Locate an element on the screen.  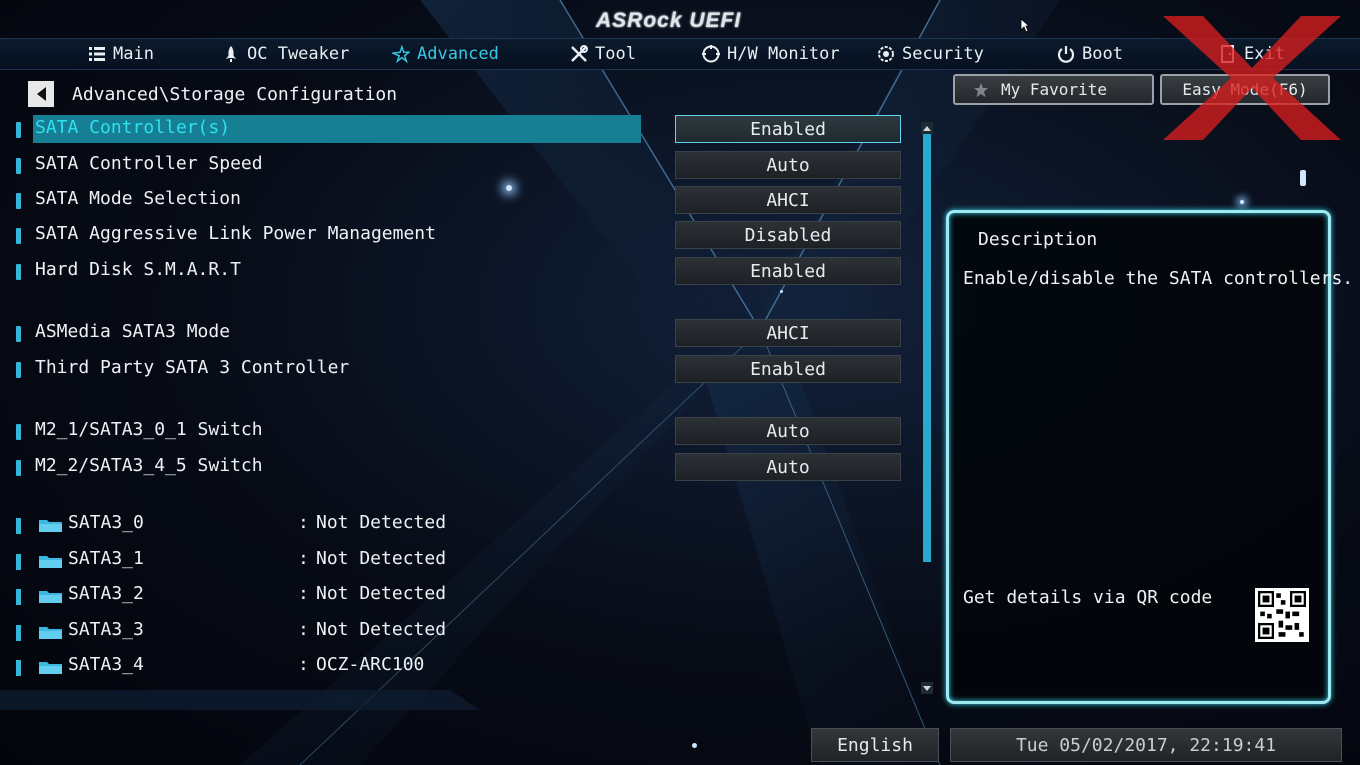
setting-label: SATA Aggressive Link Power Management is located at coordinates (235, 233).